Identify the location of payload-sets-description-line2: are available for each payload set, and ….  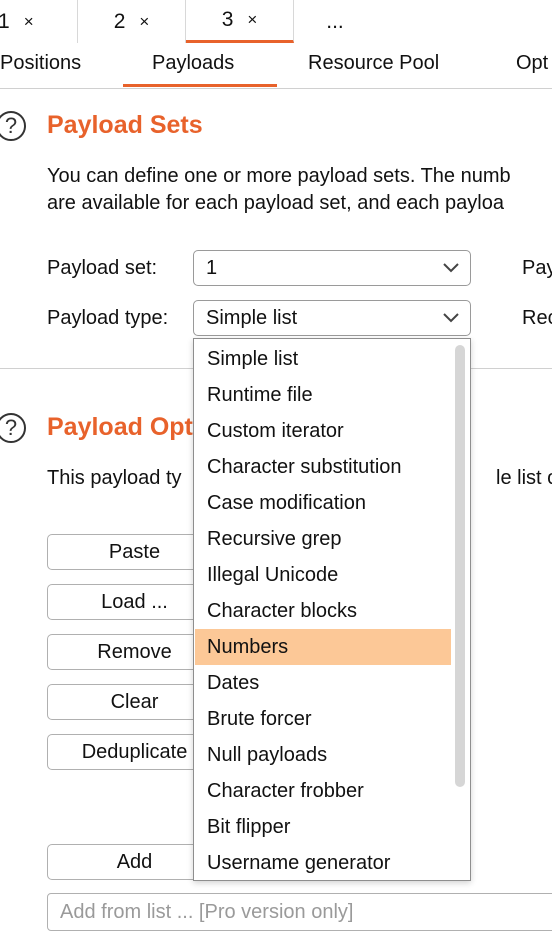
(275, 203).